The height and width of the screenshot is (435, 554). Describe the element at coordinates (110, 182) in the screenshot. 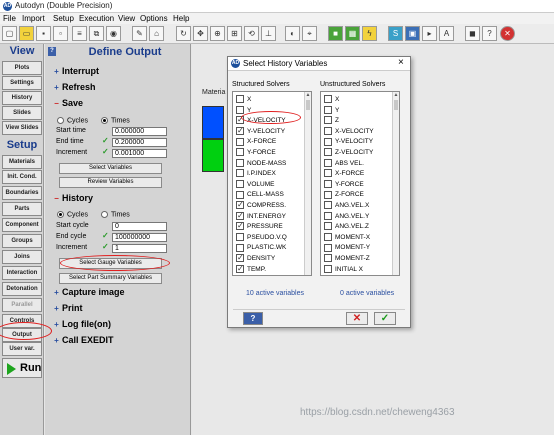

I see `review-variables-button: Review Variables` at that location.